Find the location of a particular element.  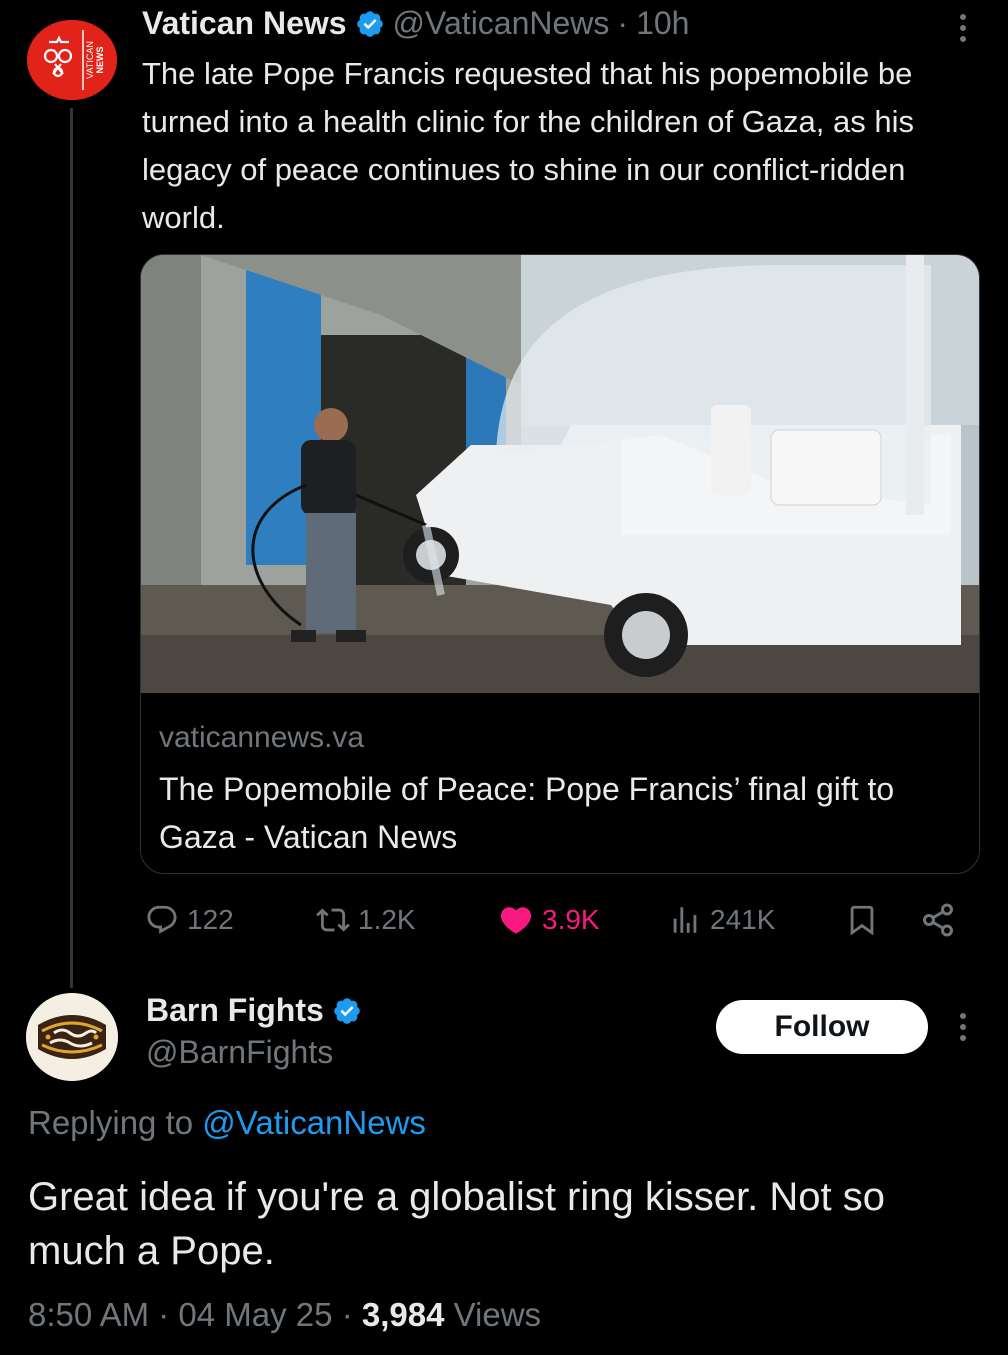

reply-views-label: Views is located at coordinates (497, 1314).